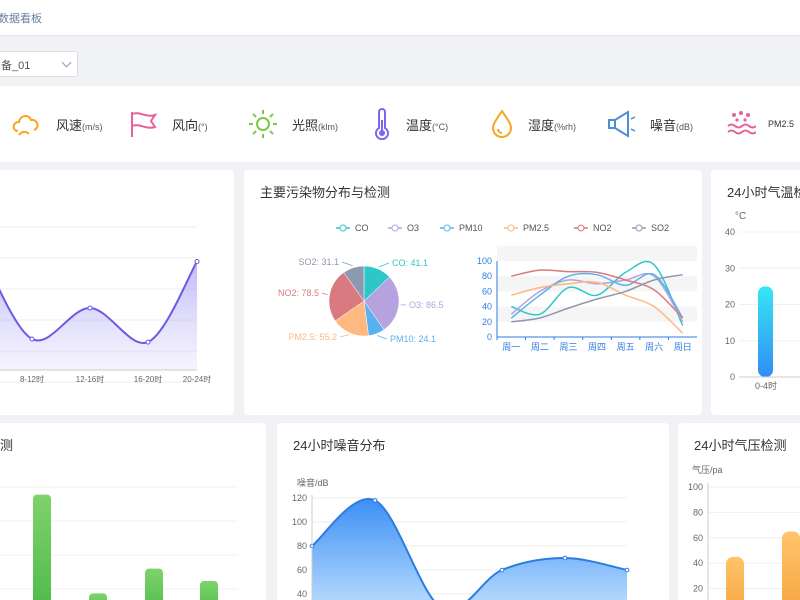 The height and width of the screenshot is (600, 800). I want to click on legend-label: PM2.5, so click(536, 228).